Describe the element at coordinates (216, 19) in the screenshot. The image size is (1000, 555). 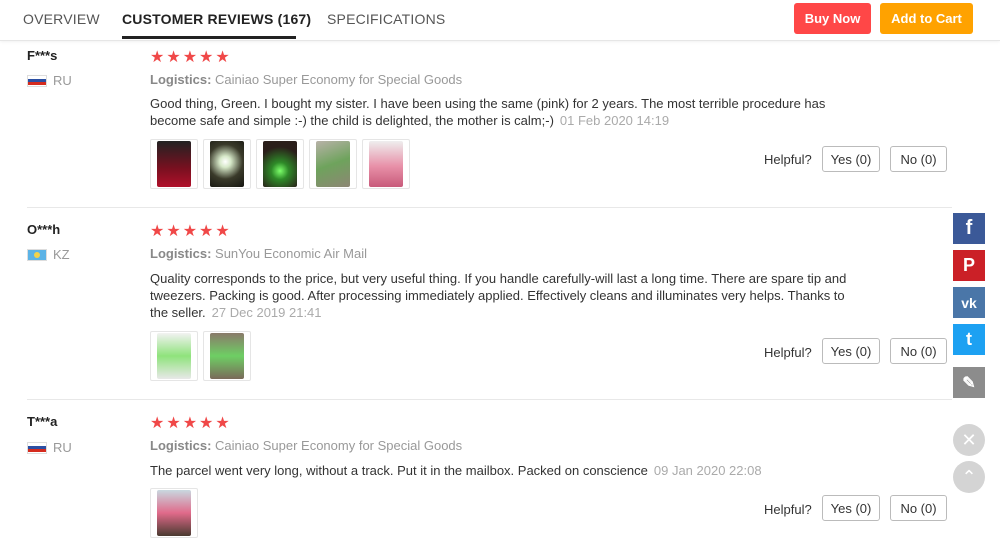
I see `tab-customer-reviews: CUSTOMER REVIEWS (167)` at that location.